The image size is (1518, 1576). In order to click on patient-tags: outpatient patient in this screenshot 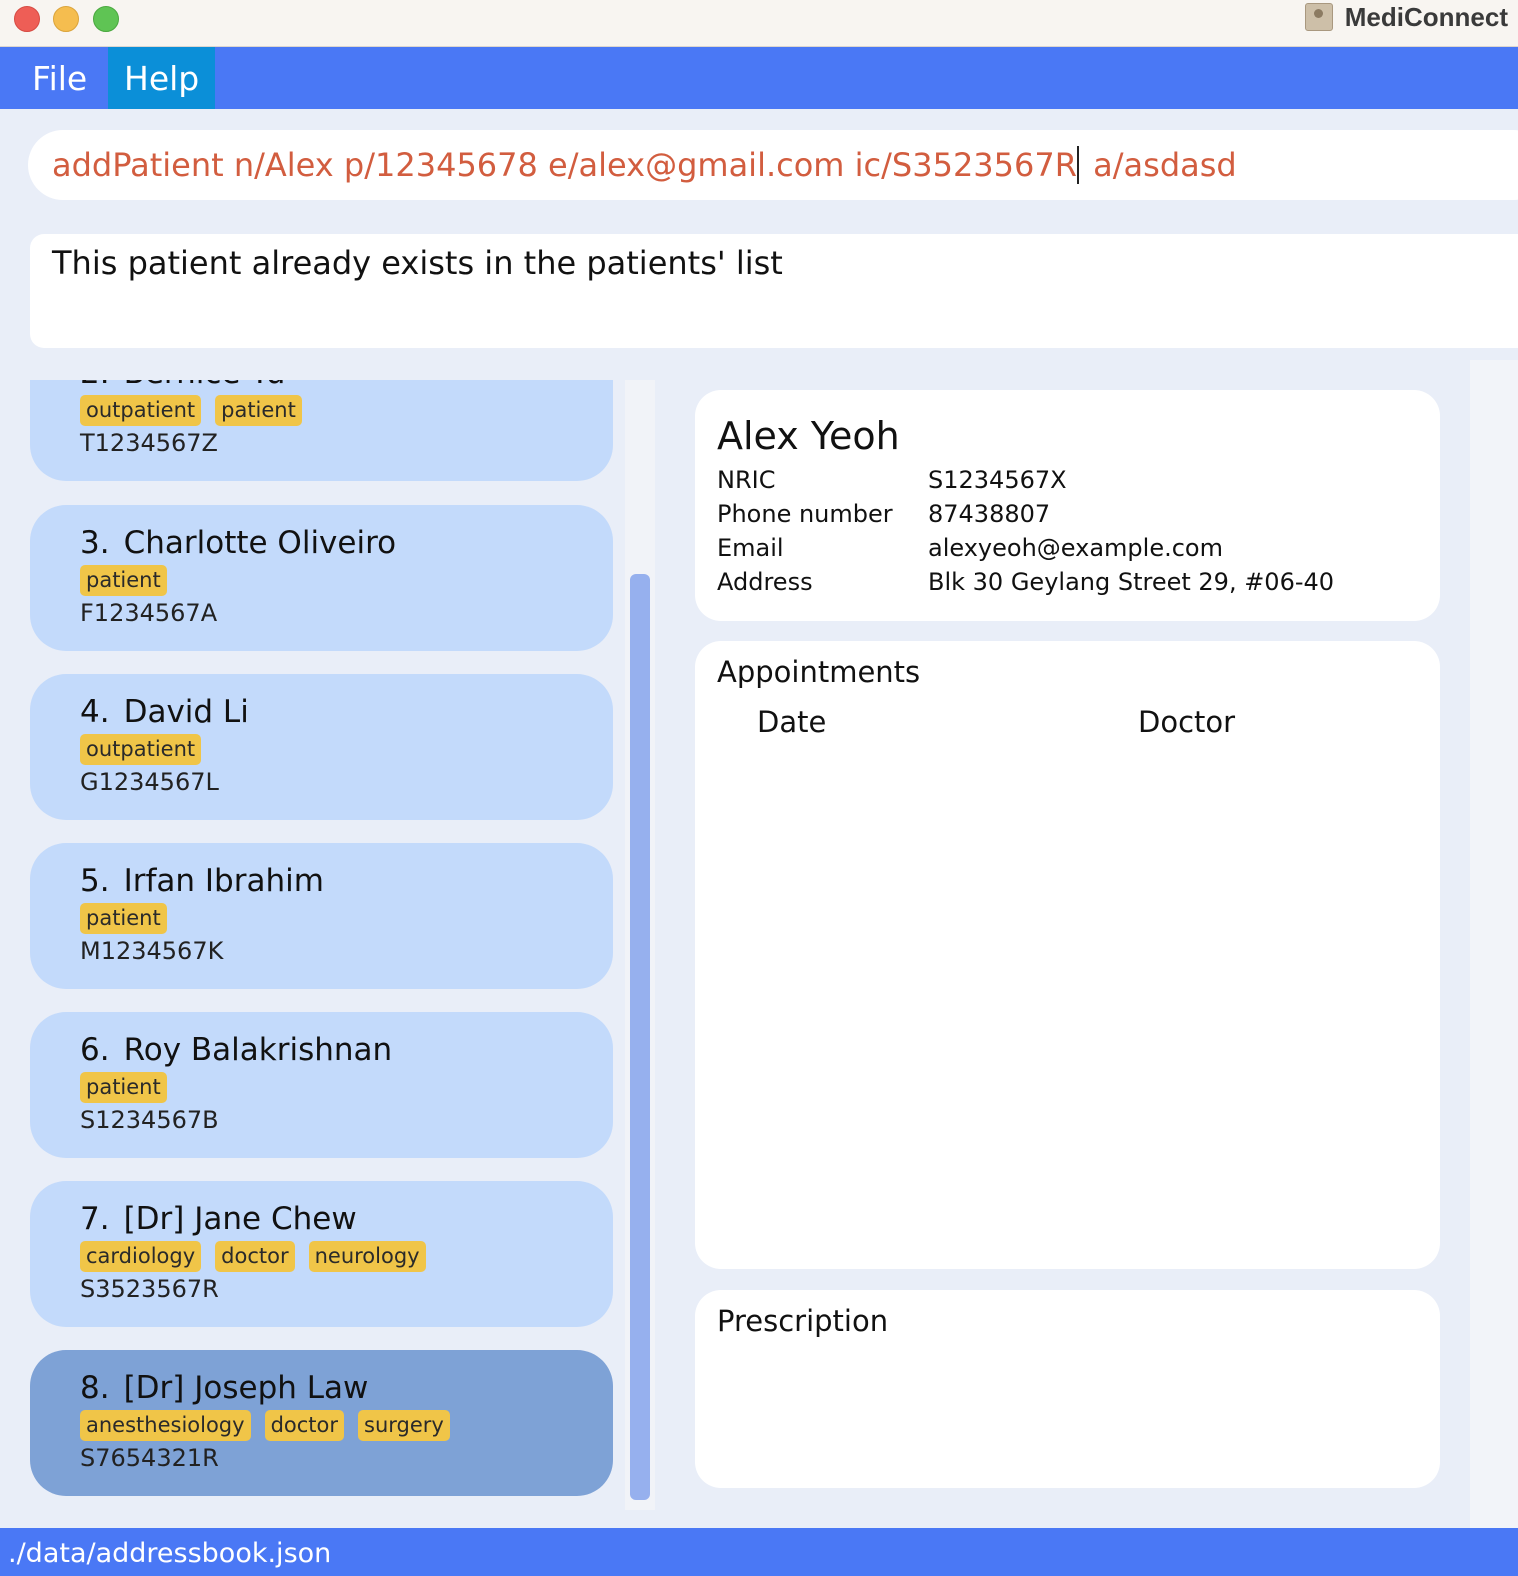, I will do `click(191, 410)`.